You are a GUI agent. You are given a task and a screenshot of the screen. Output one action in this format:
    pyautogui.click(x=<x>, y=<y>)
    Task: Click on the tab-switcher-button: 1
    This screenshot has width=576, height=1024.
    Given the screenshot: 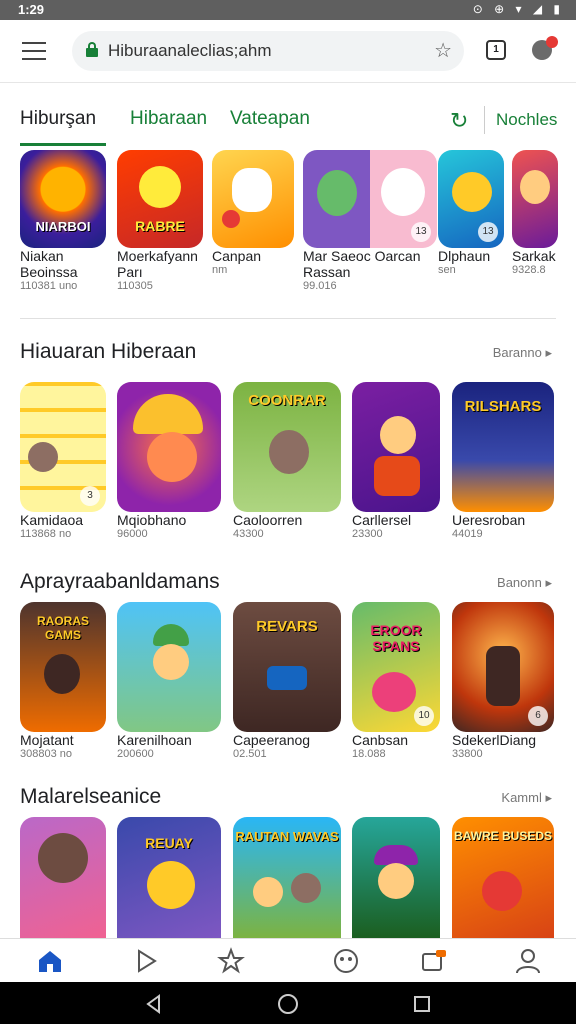 What is the action you would take?
    pyautogui.click(x=496, y=50)
    